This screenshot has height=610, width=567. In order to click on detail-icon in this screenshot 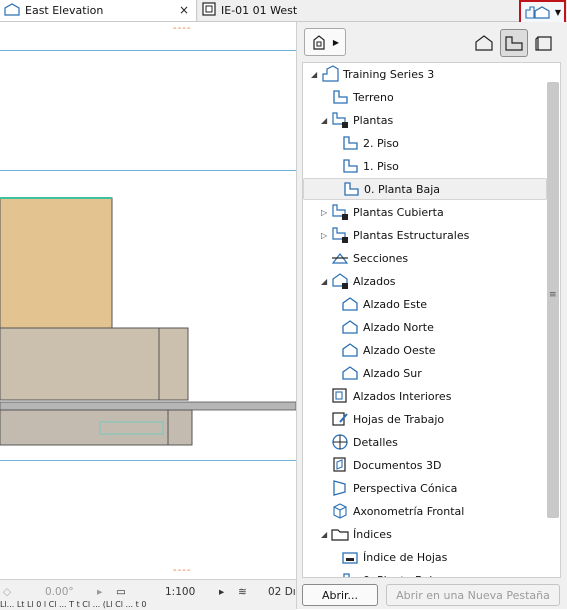, I will do `click(340, 442)`.